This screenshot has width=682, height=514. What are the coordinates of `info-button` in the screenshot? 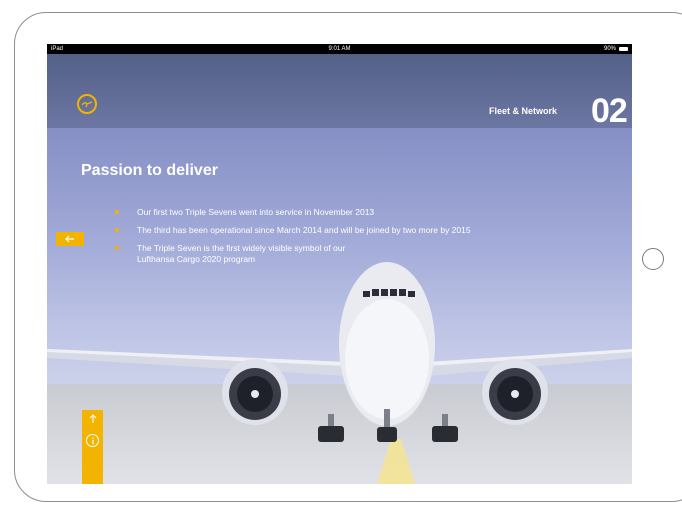 It's located at (92, 440).